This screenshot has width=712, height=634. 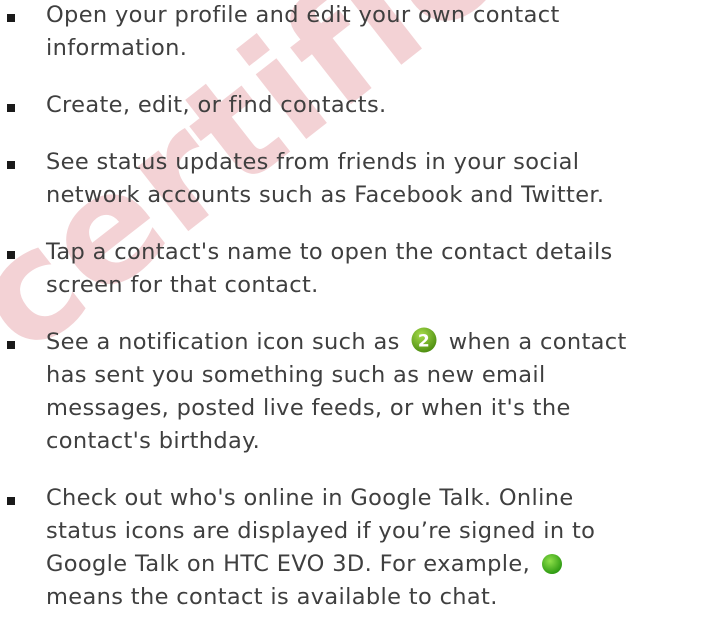 What do you see at coordinates (216, 105) in the screenshot?
I see `text-line: Create, edit, or find contacts.` at bounding box center [216, 105].